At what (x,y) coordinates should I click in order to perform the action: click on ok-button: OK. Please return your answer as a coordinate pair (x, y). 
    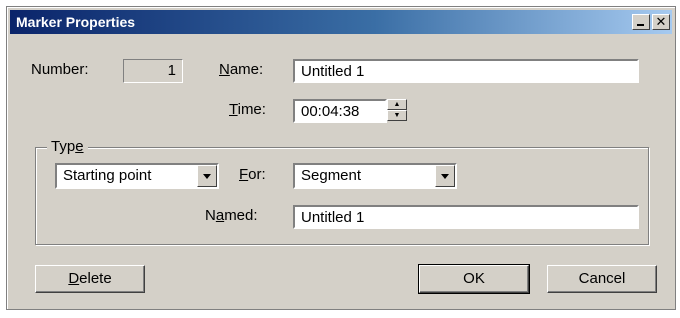
    Looking at the image, I should click on (474, 279).